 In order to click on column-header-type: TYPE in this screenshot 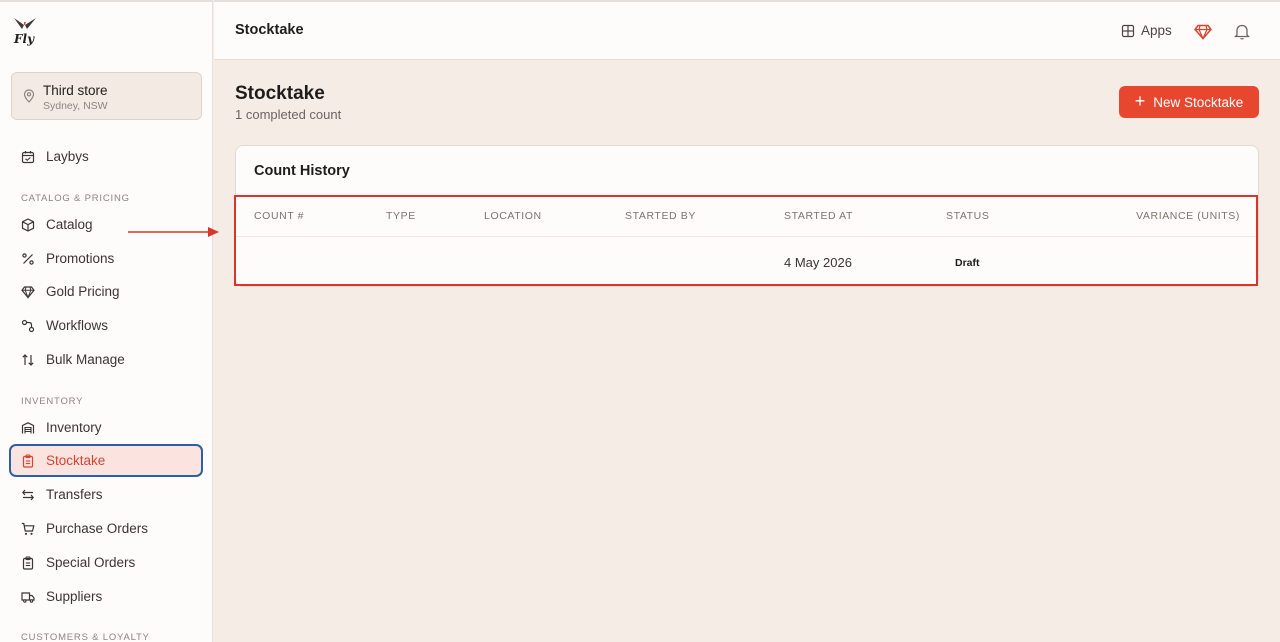, I will do `click(401, 216)`.